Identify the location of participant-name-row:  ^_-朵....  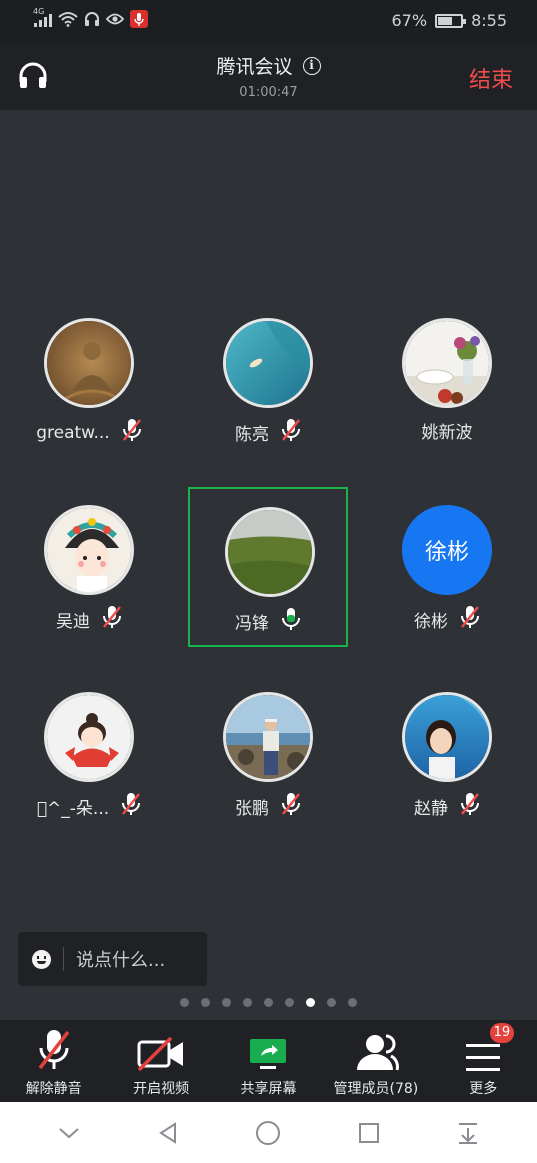
(89, 806).